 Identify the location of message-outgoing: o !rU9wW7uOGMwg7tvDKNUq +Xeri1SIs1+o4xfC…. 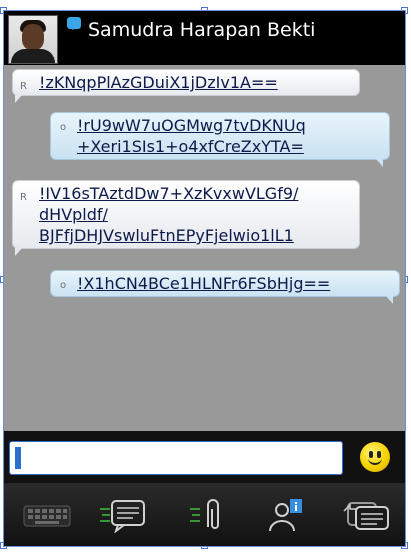
(220, 139).